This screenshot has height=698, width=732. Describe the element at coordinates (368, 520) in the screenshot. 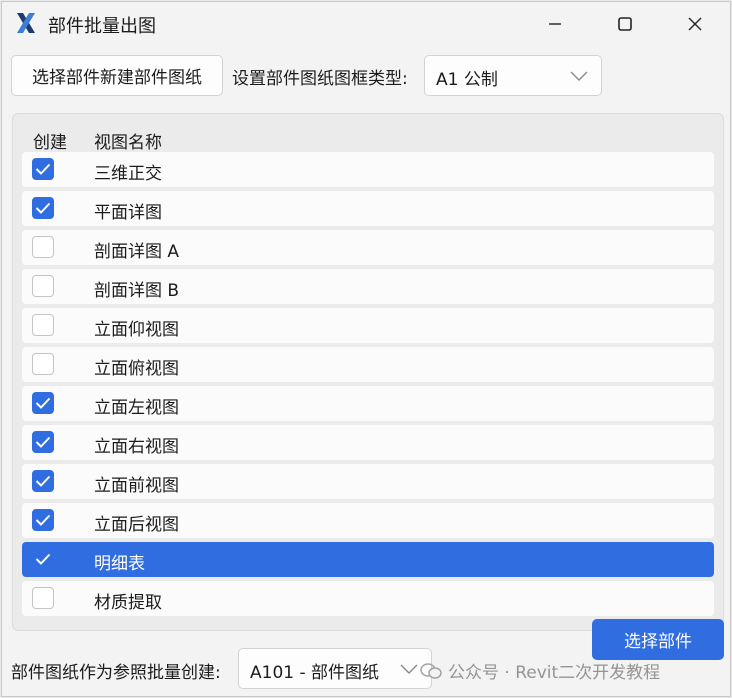

I see `view-row: 立面后视图` at that location.